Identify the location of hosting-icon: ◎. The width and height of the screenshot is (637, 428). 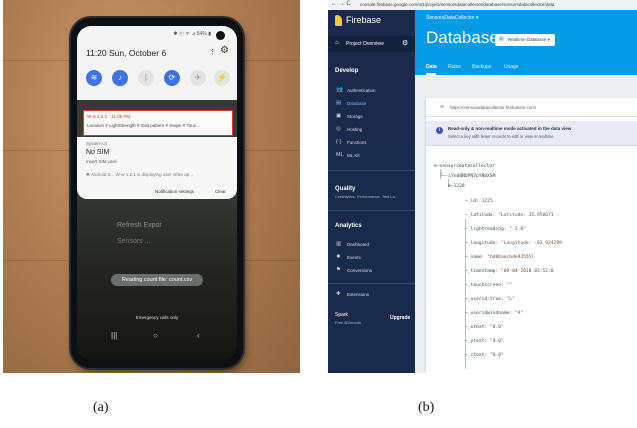
(338, 129).